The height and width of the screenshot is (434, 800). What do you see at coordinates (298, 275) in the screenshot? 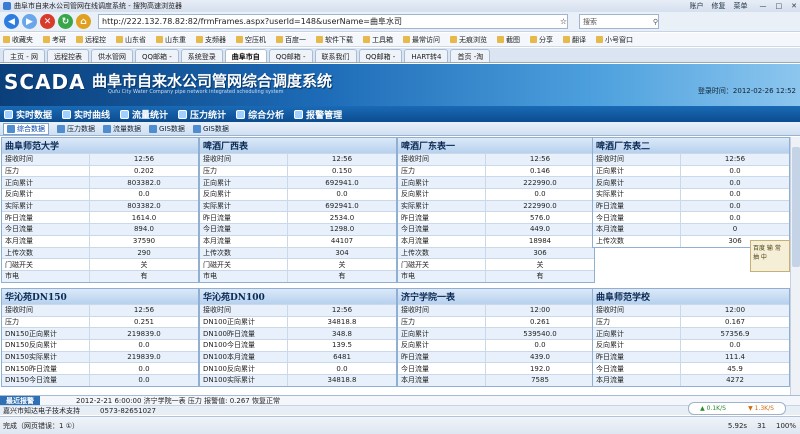
I see `table-row: 市电 有` at bounding box center [298, 275].